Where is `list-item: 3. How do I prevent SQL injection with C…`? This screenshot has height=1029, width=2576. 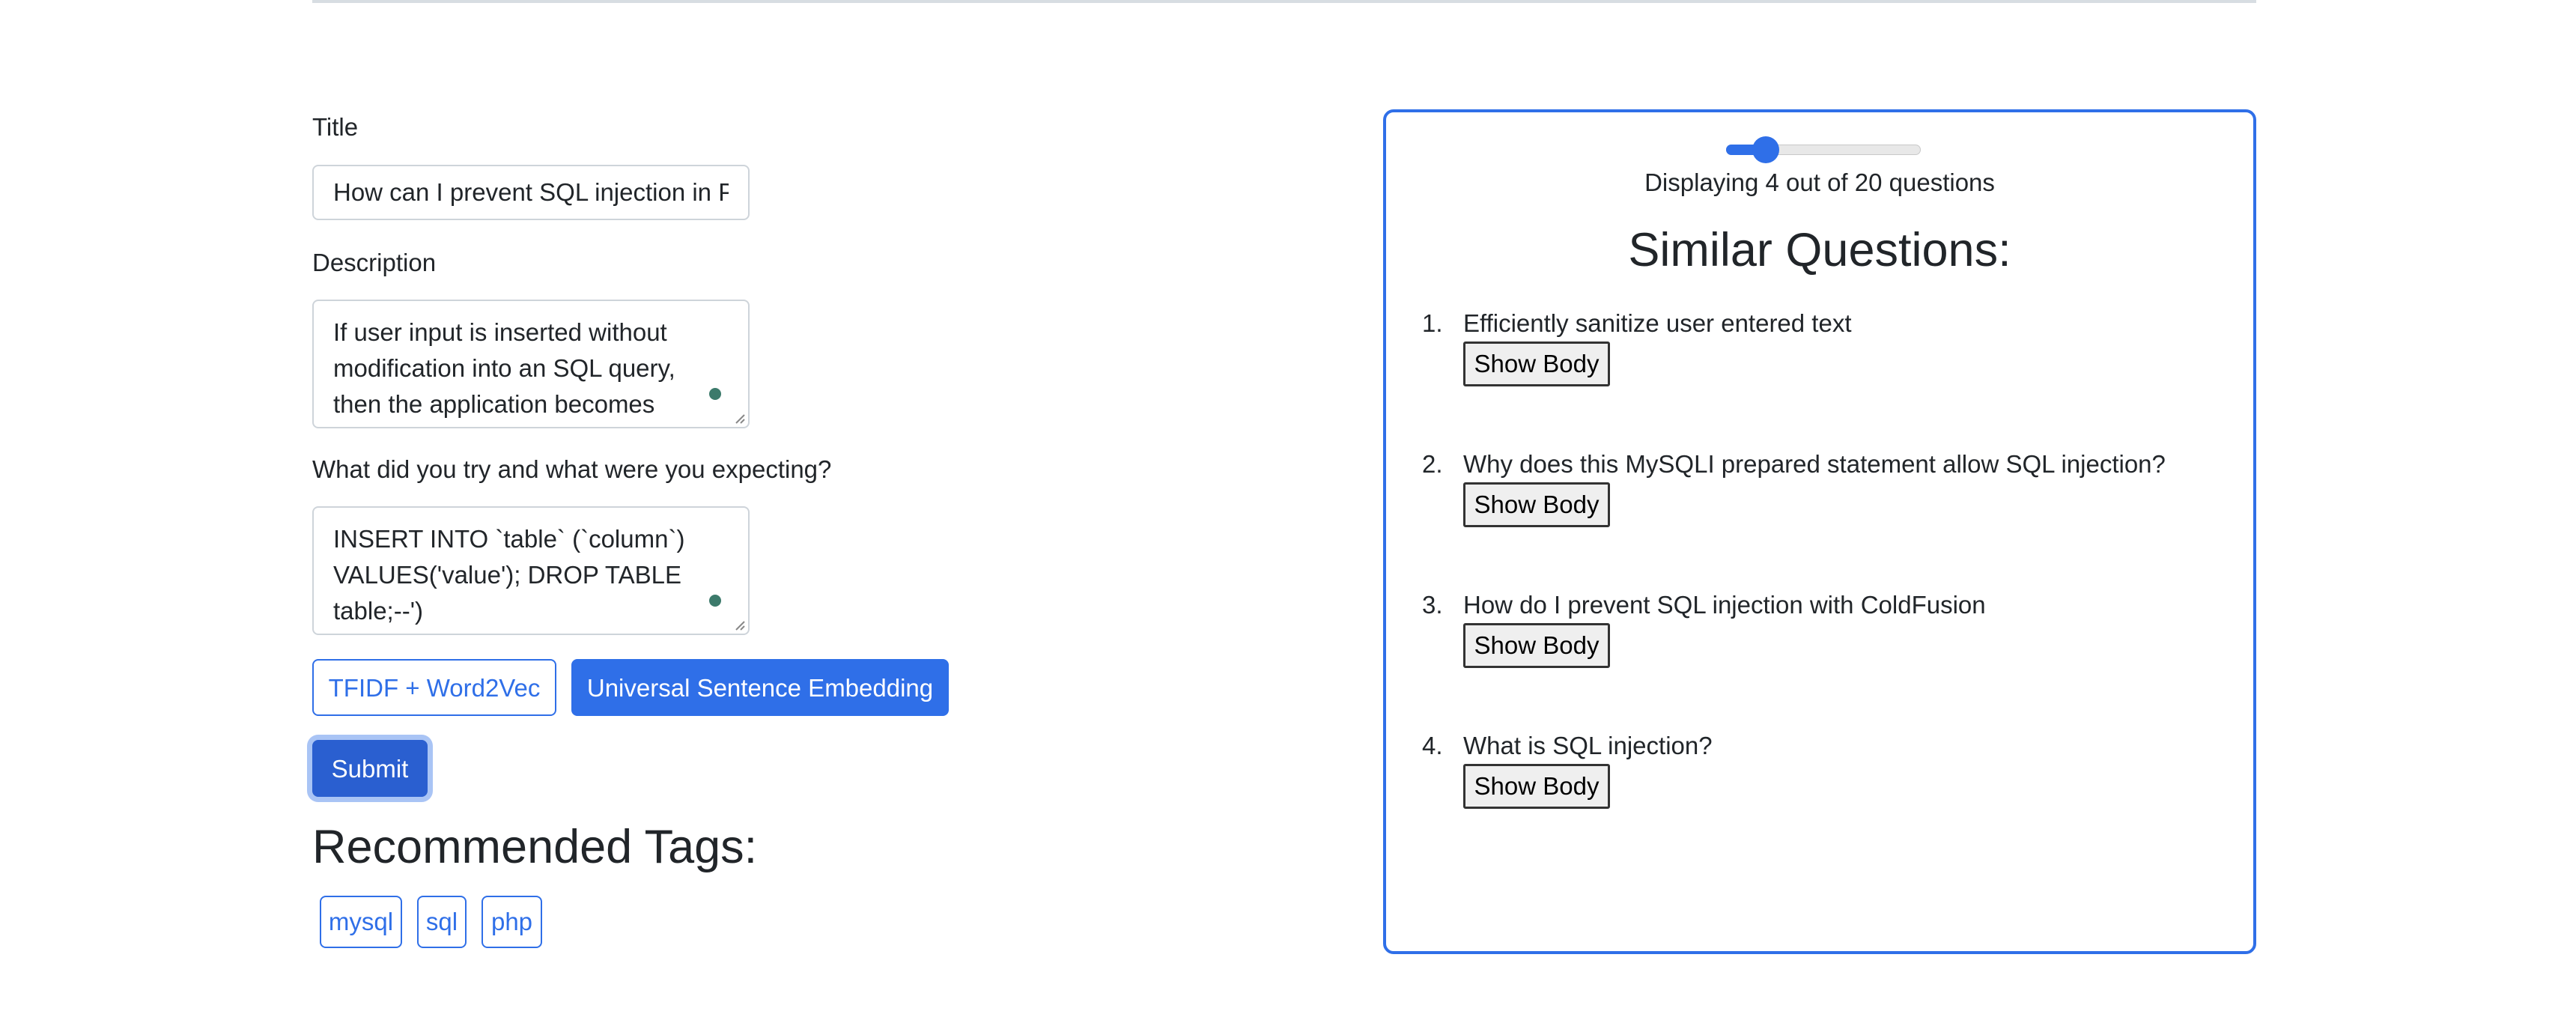
list-item: 3. How do I prevent SQL injection with C… is located at coordinates (1819, 650).